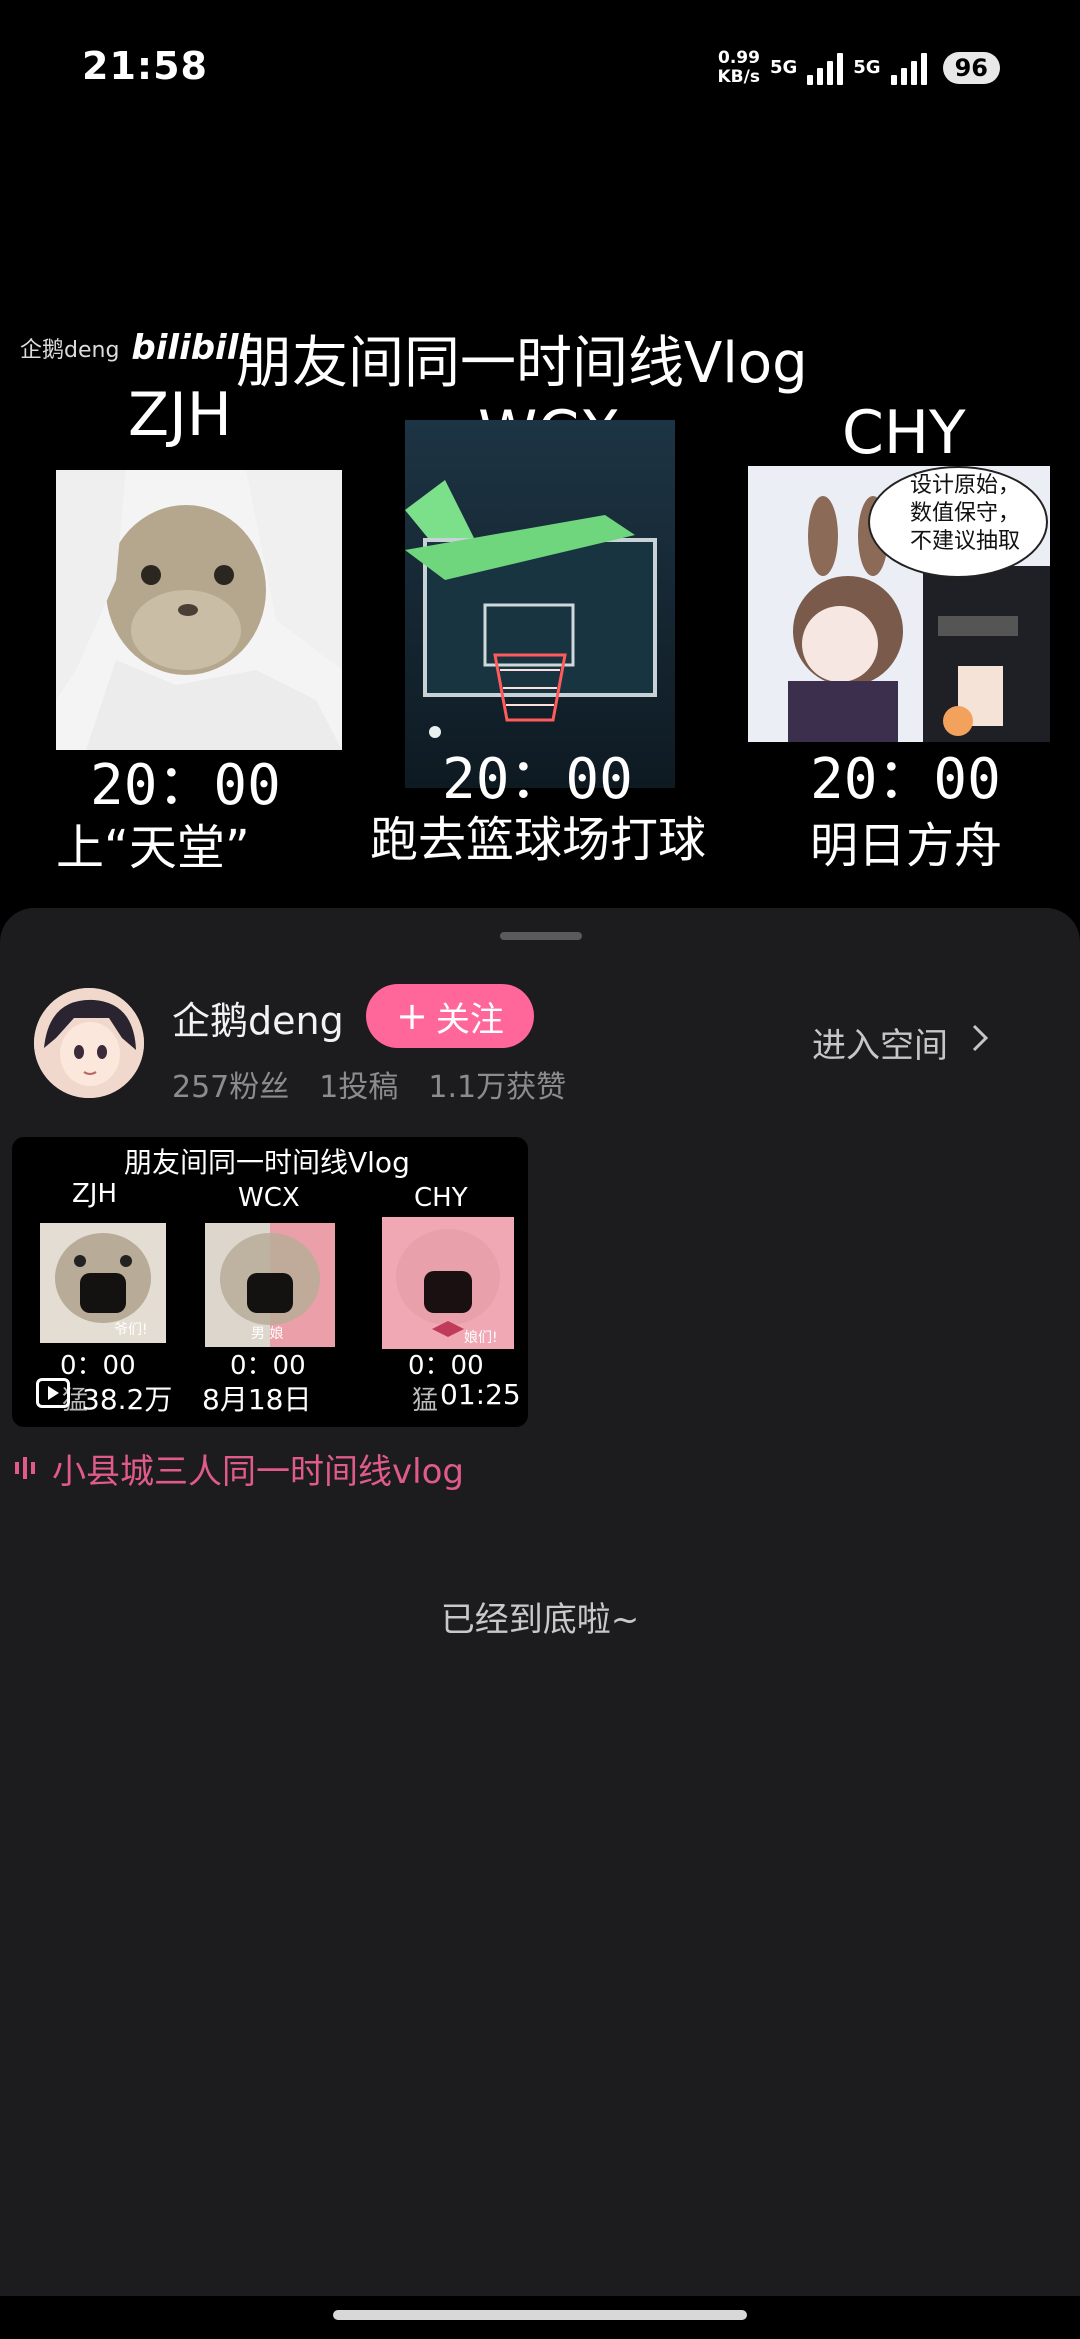  I want to click on uploader-name: 企鹅deng, so click(258, 1017).